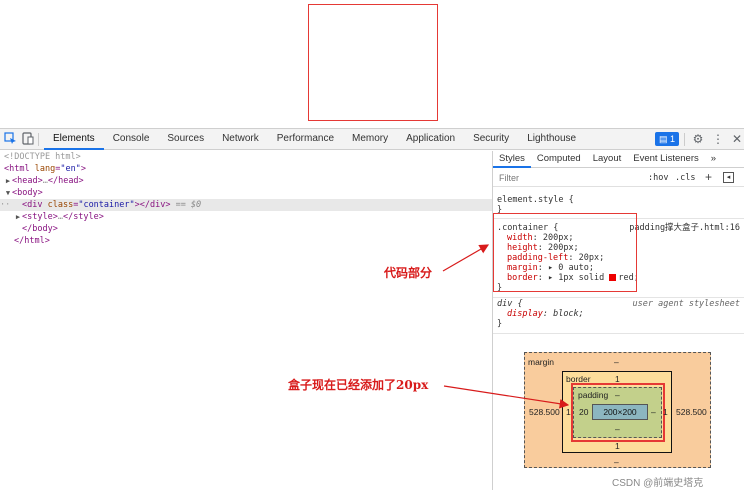 The height and width of the screenshot is (490, 744). What do you see at coordinates (74, 139) in the screenshot?
I see `tab-elements: Elements` at bounding box center [74, 139].